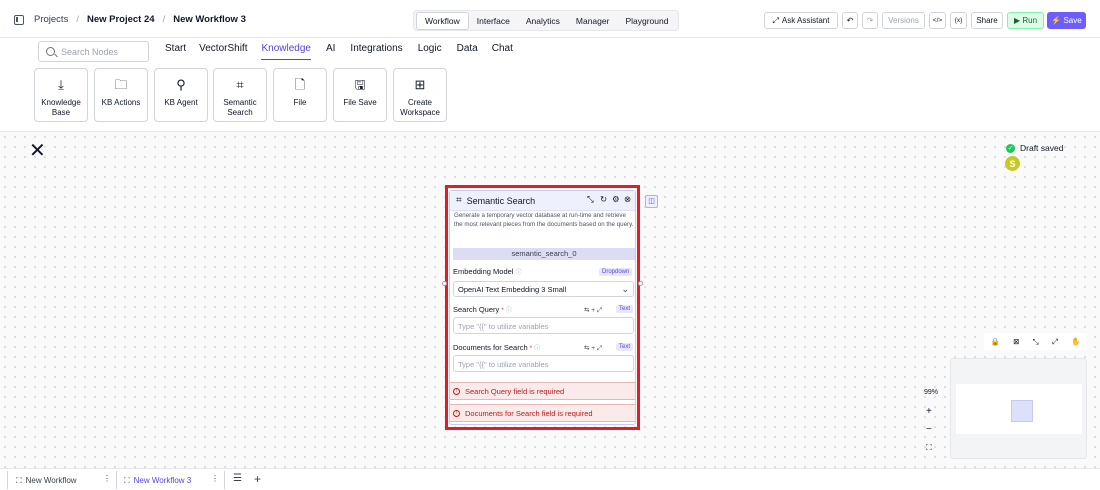 This screenshot has height=490, width=1100. Describe the element at coordinates (61, 95) in the screenshot. I see `tile-knowledge-base: ⤓ Knowledge Base` at that location.